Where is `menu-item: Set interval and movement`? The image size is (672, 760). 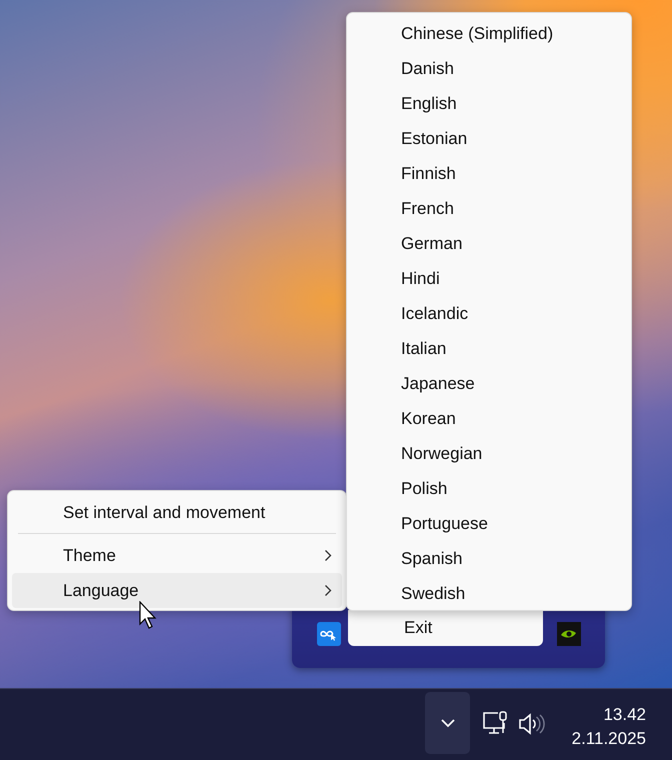
menu-item: Set interval and movement is located at coordinates (177, 512).